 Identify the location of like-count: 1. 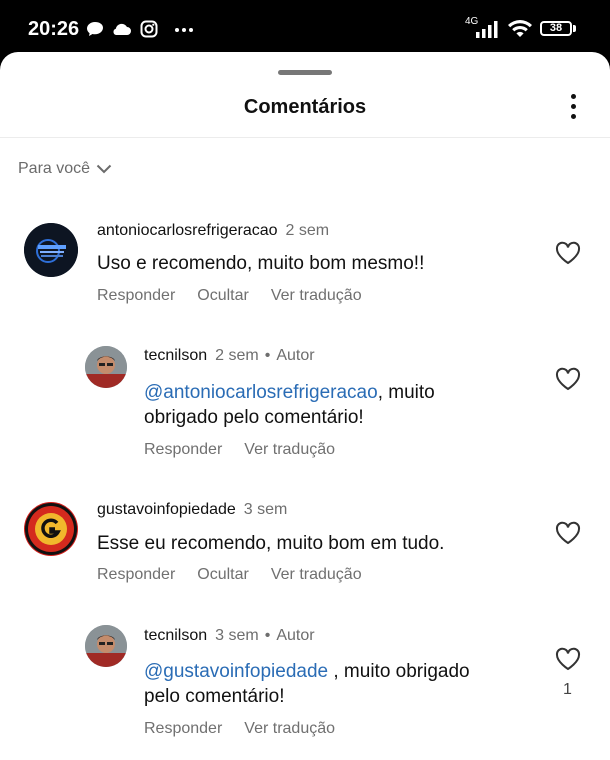
(567, 689).